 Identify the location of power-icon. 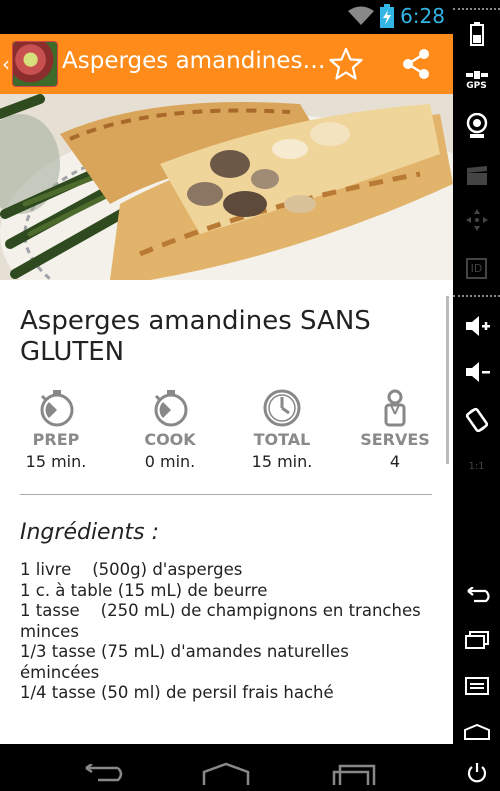
(476, 773).